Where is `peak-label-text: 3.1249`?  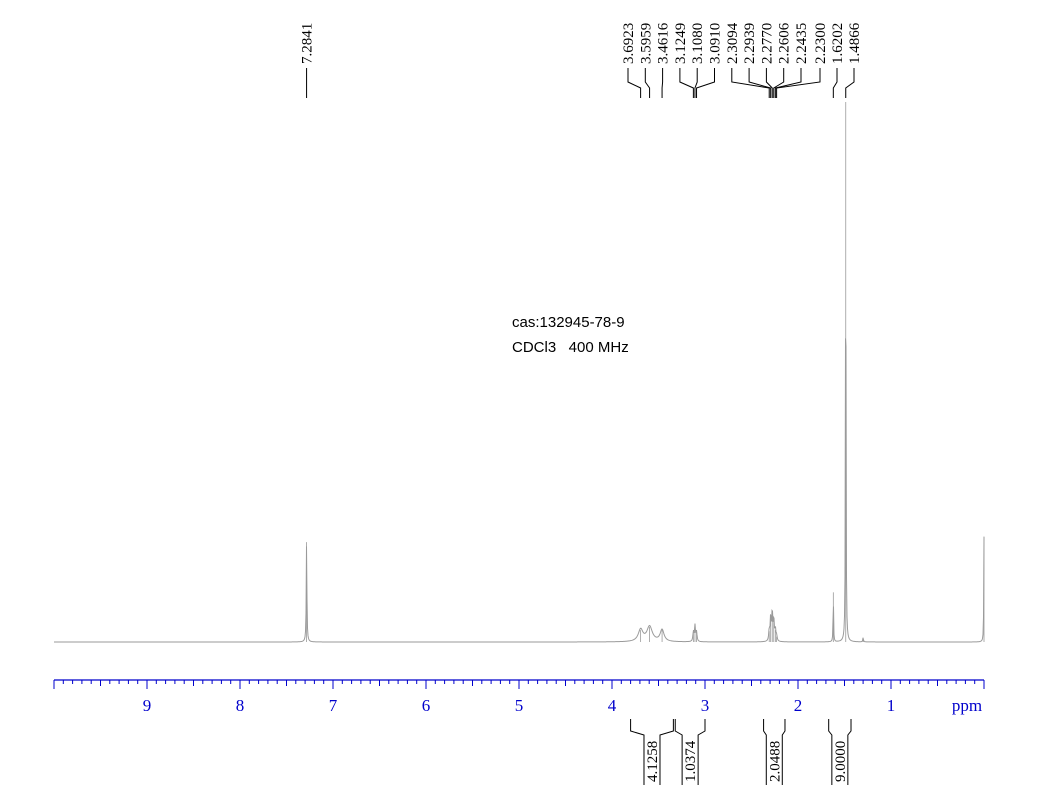
peak-label-text: 3.1249 is located at coordinates (681, 43).